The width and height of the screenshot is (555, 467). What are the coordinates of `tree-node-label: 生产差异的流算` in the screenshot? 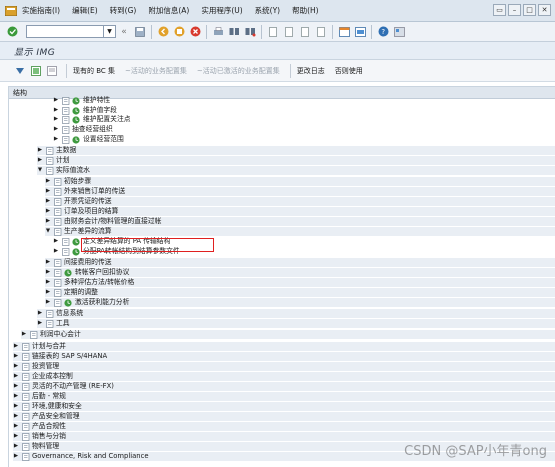 It's located at (88, 231).